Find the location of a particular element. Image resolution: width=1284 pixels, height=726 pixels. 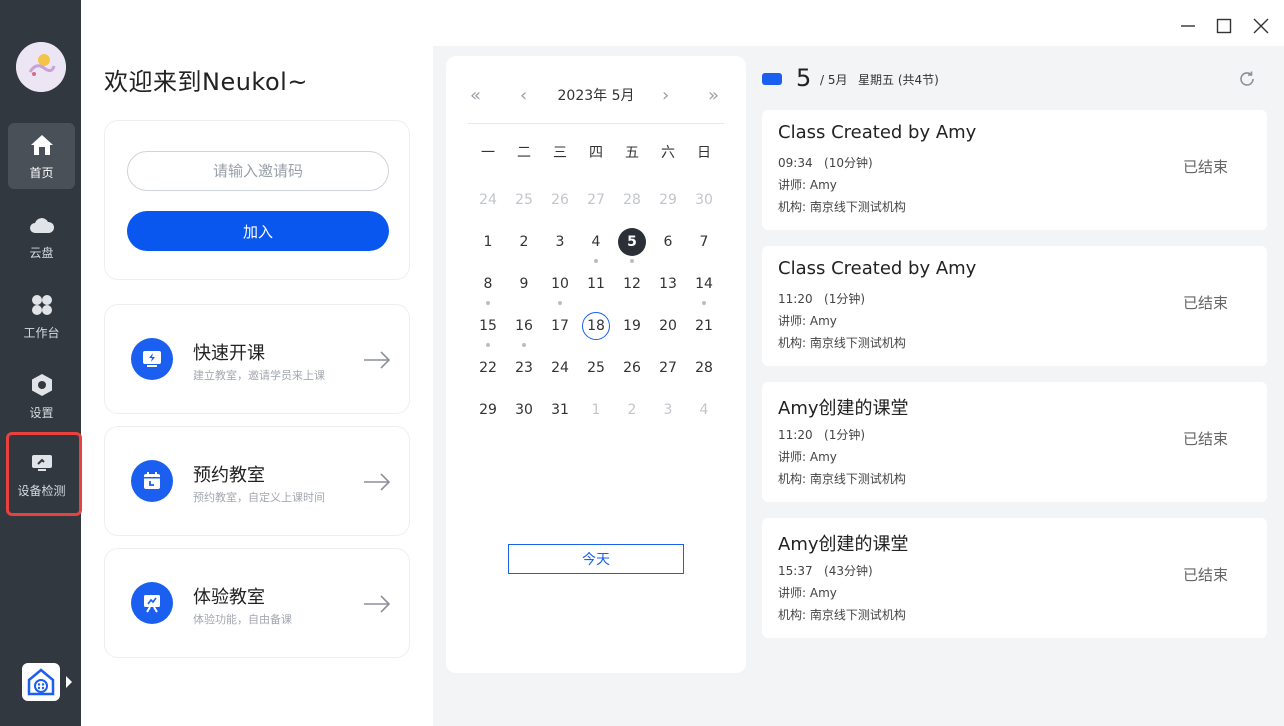

quick-class-card: 快速开课 建立教室，邀请学员来上课 is located at coordinates (257, 359).